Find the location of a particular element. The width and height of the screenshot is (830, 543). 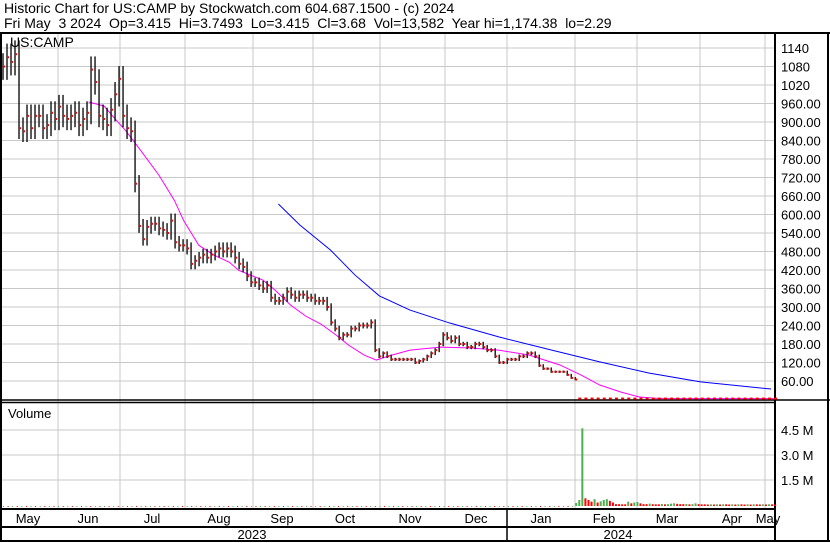

volume-axis: 4.5 M 3.0 M 1.5 M is located at coordinates (797, 455).